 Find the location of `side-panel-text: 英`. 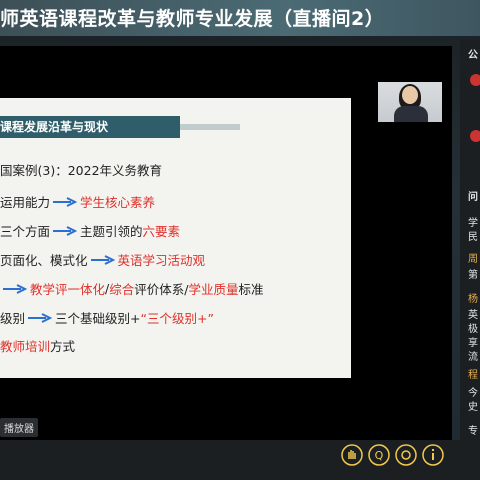

side-panel-text: 英 is located at coordinates (473, 315).